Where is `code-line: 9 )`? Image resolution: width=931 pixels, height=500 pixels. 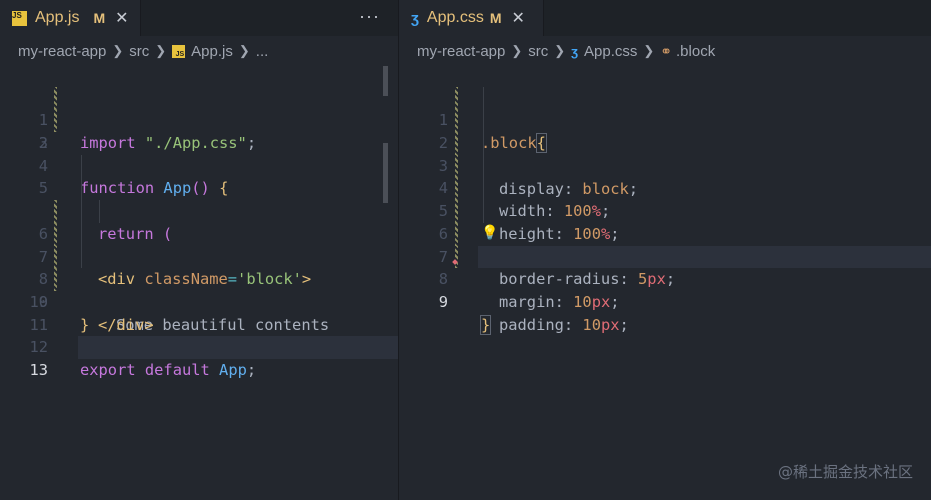 code-line: 9 ) is located at coordinates (199, 300).